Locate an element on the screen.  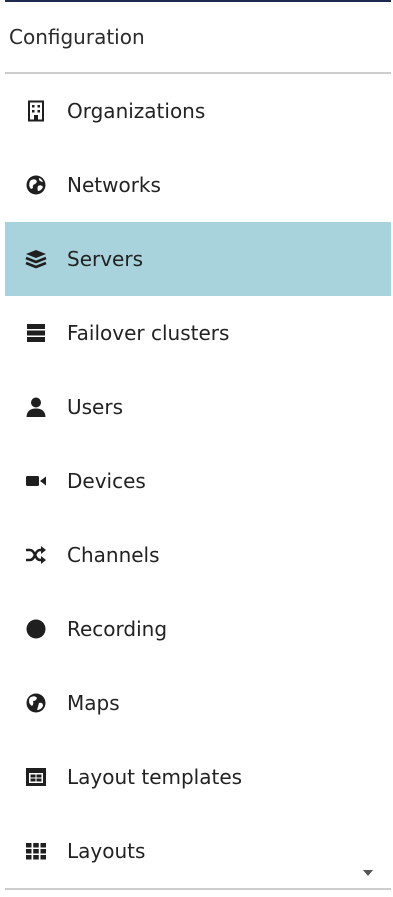
bottom-divider is located at coordinates (198, 889).